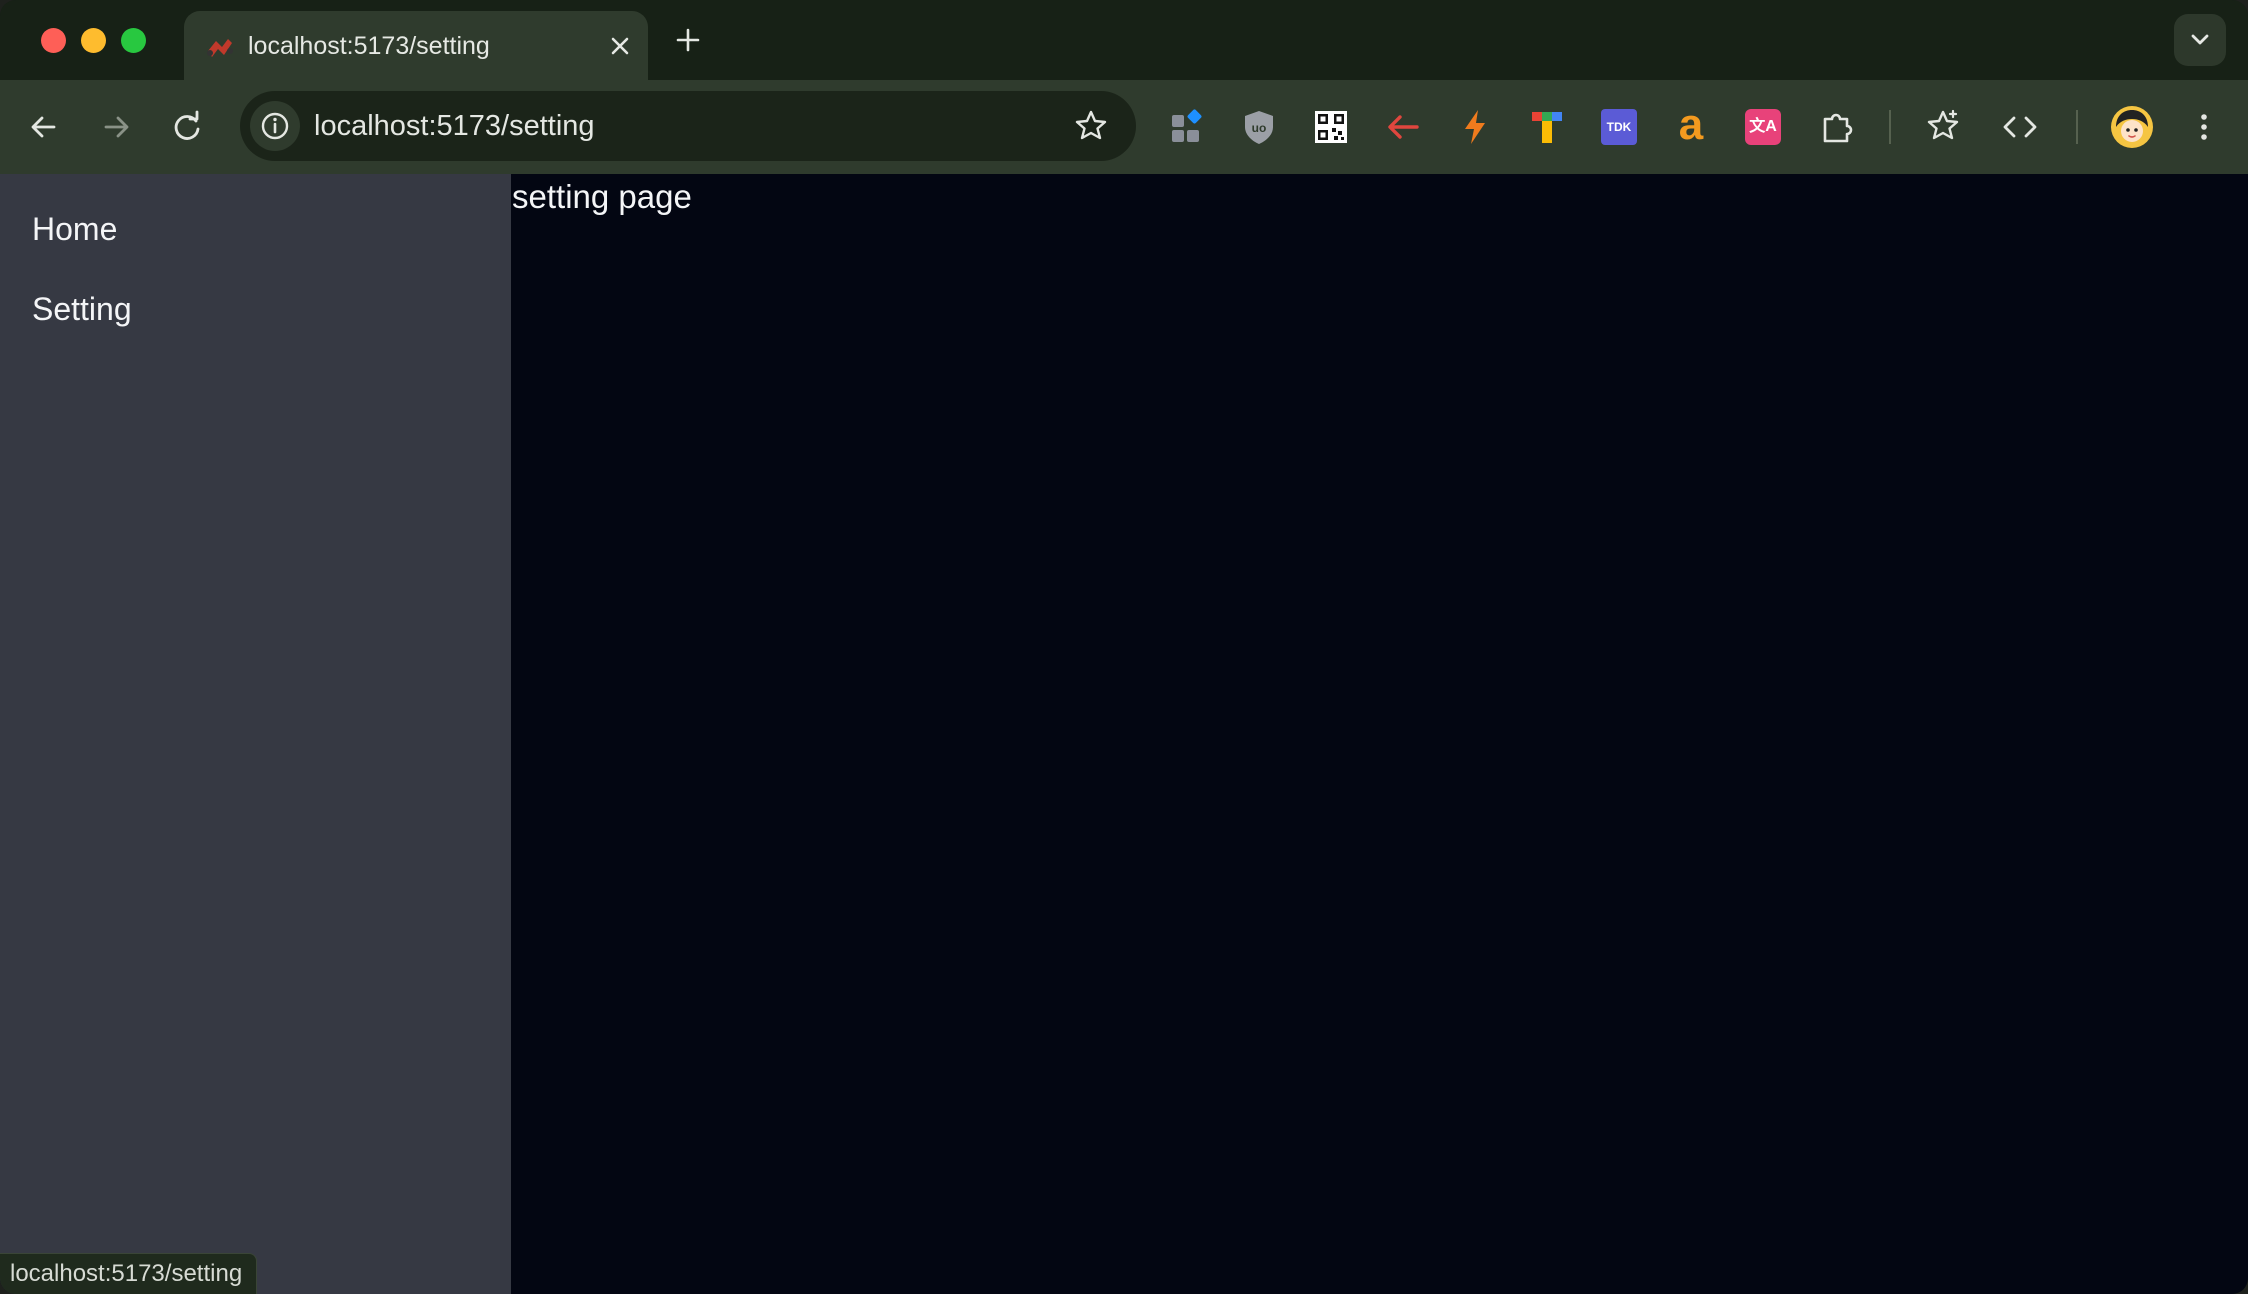  Describe the element at coordinates (1547, 127) in the screenshot. I see `colorful-t-icon` at that location.